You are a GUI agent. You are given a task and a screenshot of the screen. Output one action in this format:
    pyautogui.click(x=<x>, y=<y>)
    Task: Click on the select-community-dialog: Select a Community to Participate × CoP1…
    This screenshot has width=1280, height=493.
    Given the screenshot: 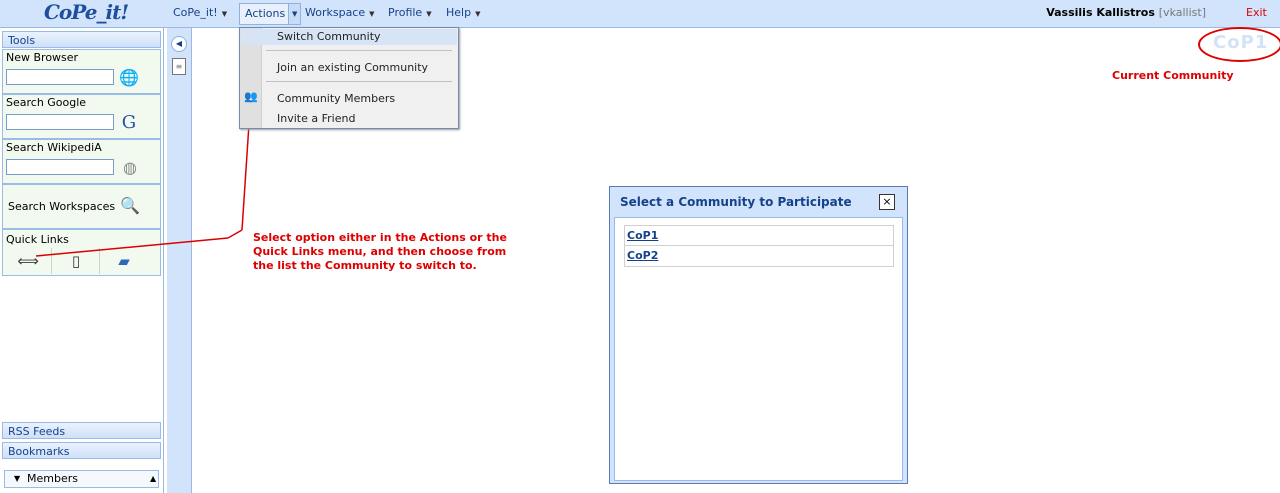 What is the action you would take?
    pyautogui.click(x=758, y=335)
    